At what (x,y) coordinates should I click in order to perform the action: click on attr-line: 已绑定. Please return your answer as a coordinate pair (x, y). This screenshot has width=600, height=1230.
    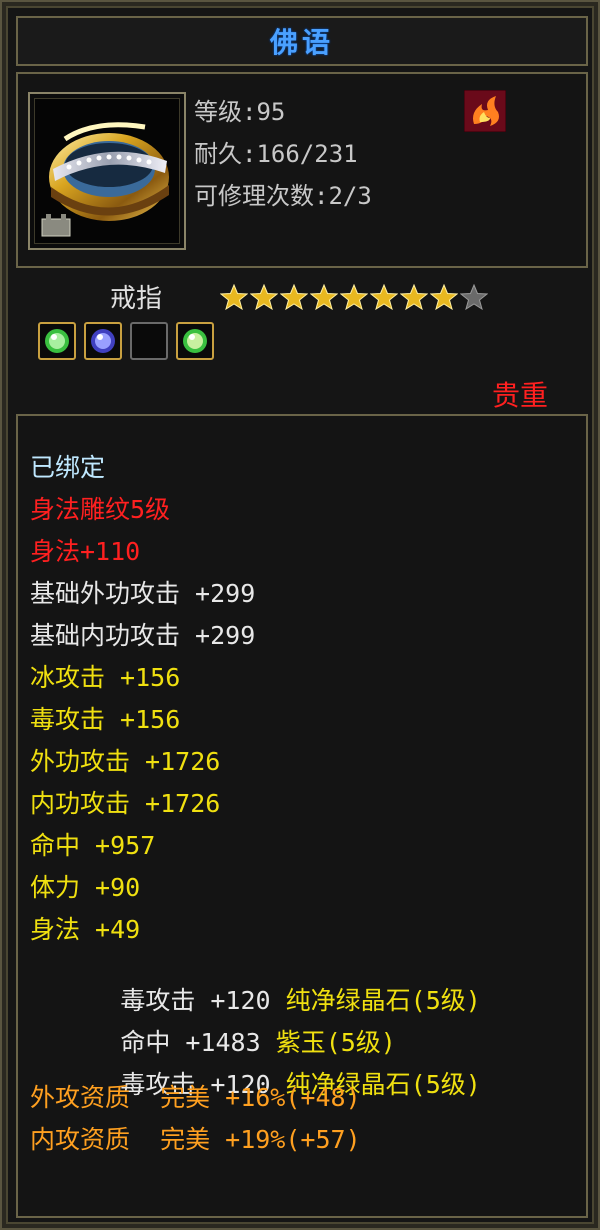
    Looking at the image, I should click on (68, 467).